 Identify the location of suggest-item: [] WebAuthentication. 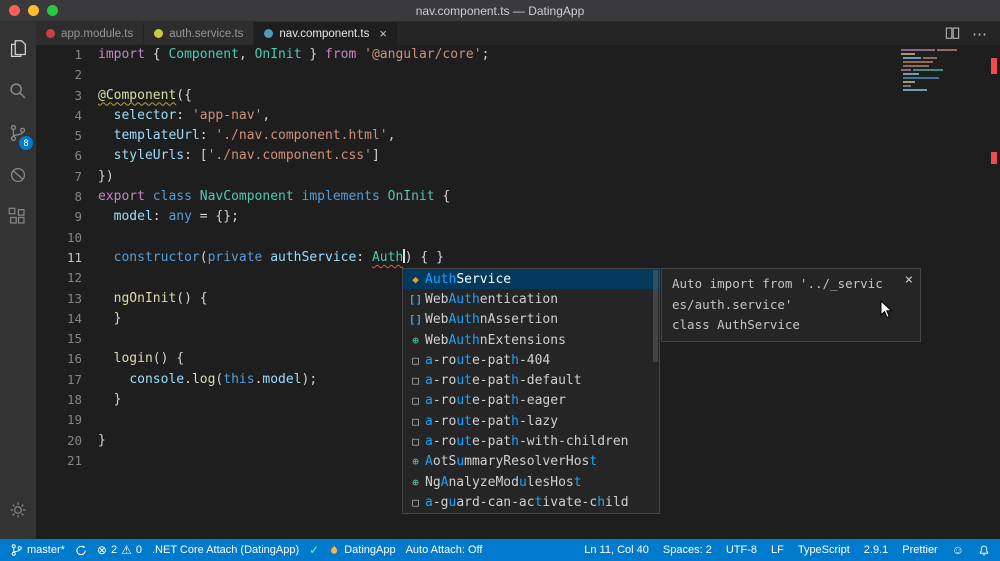
(531, 299).